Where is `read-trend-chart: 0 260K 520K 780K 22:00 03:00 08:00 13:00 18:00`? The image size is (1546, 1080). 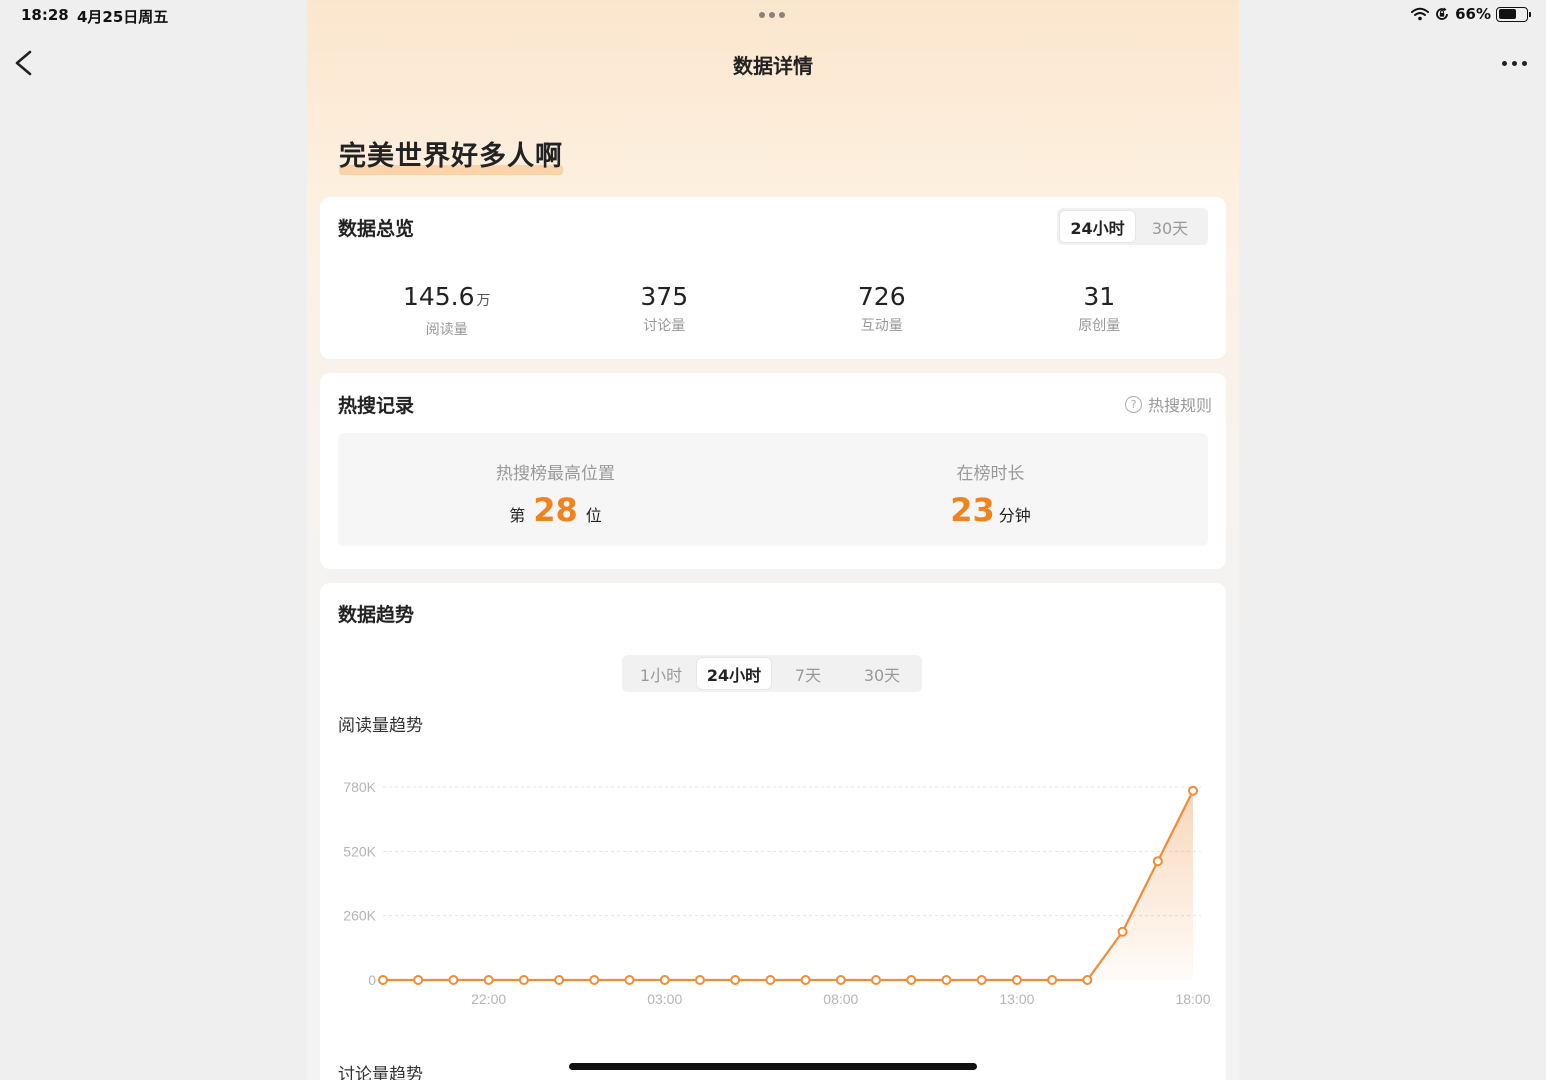
read-trend-chart: 0 260K 520K 780K 22:00 03:00 08:00 13:00 18:00 is located at coordinates (776, 892).